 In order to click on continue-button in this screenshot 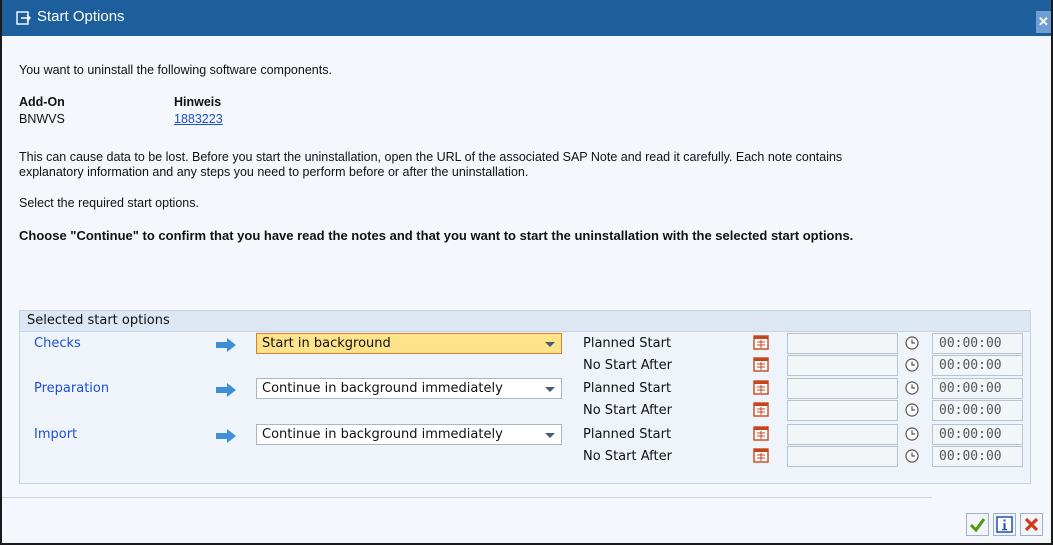, I will do `click(977, 524)`.